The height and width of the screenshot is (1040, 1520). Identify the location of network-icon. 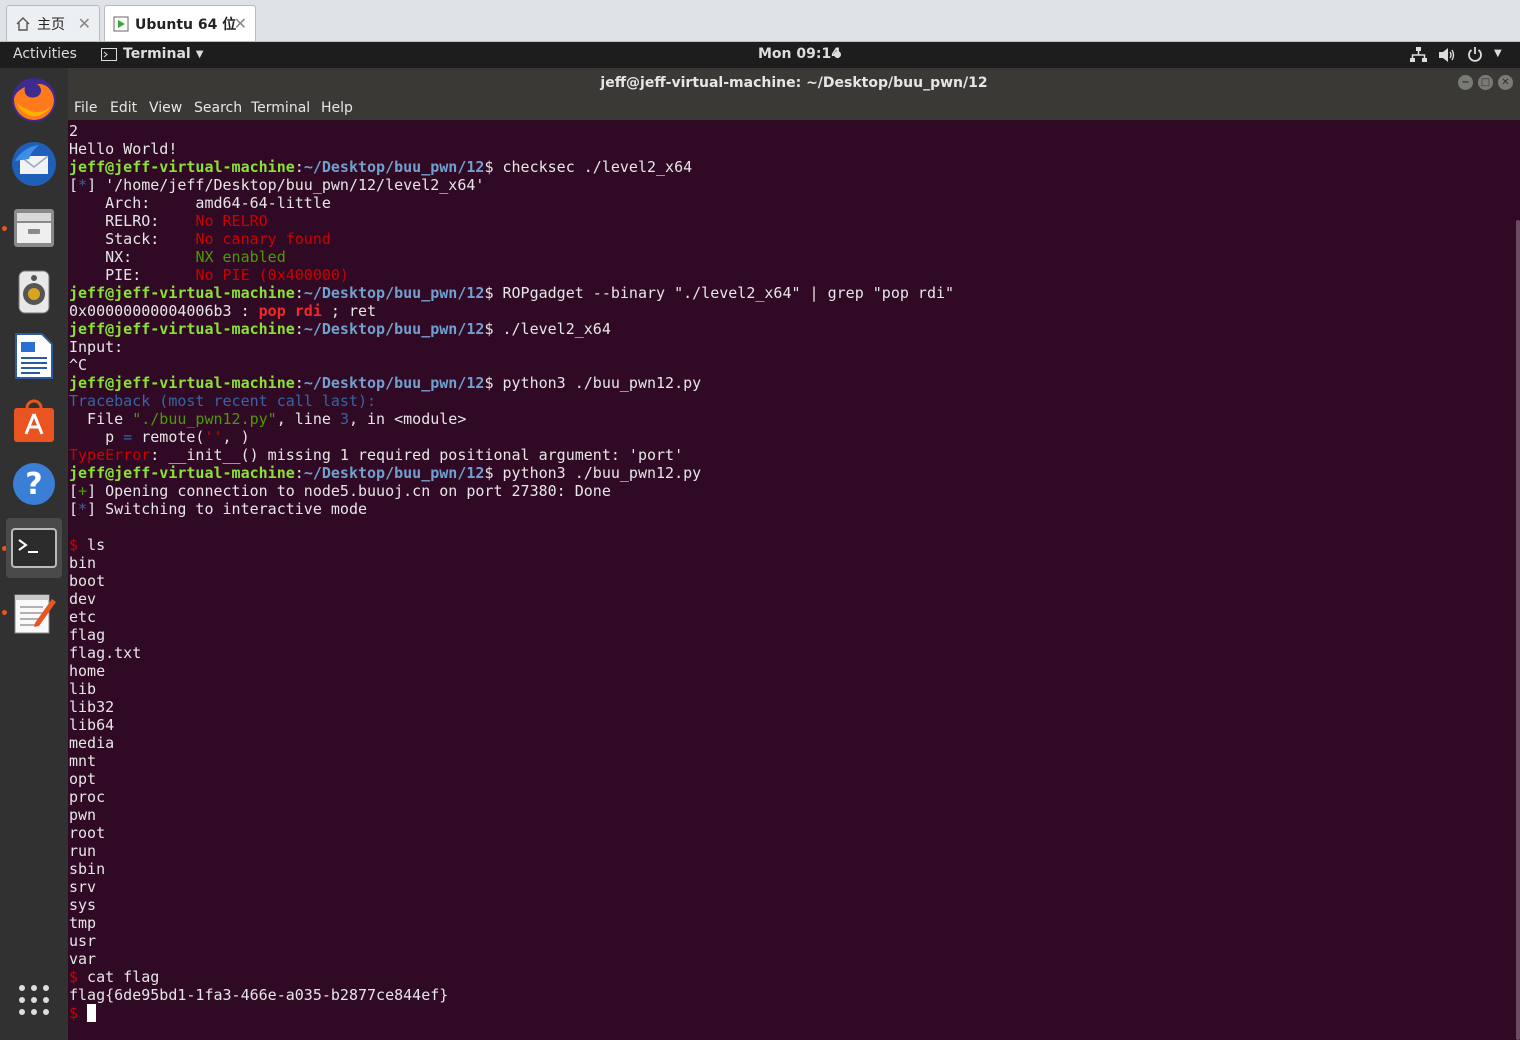
(1418, 57).